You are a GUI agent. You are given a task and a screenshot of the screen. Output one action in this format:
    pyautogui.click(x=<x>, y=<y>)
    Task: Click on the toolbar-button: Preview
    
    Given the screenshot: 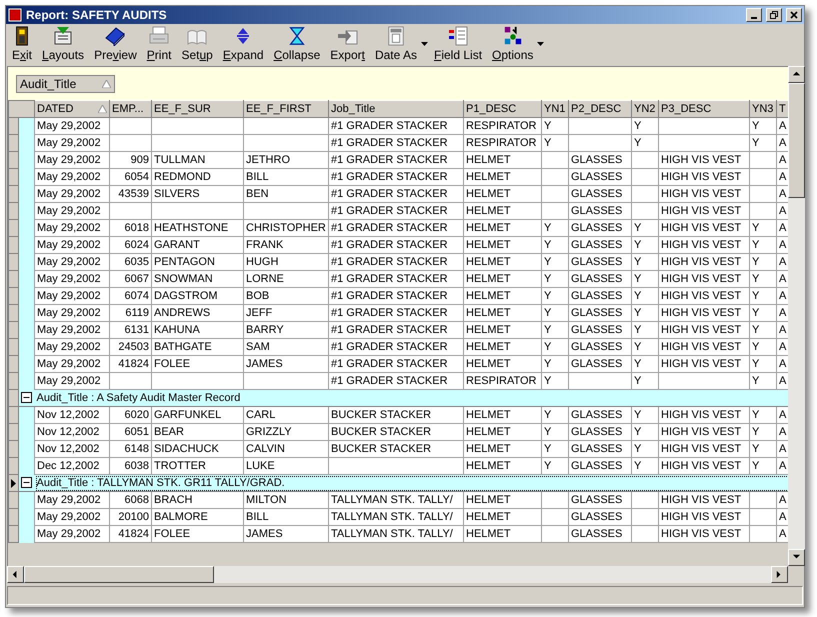 What is the action you would take?
    pyautogui.click(x=115, y=45)
    